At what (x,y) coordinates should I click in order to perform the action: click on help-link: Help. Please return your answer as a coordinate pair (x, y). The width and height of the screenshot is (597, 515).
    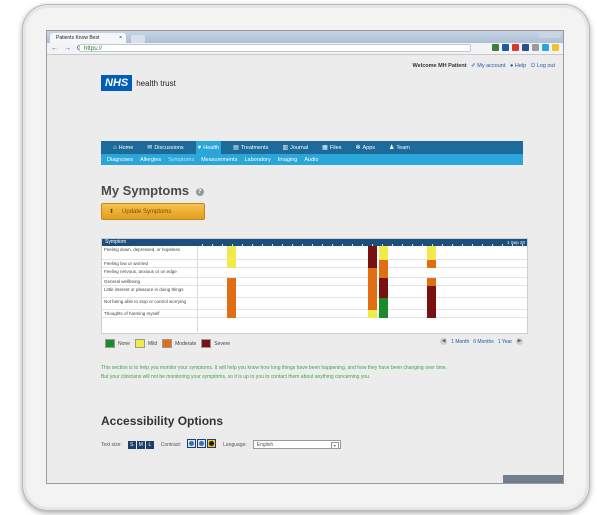
    Looking at the image, I should click on (520, 66).